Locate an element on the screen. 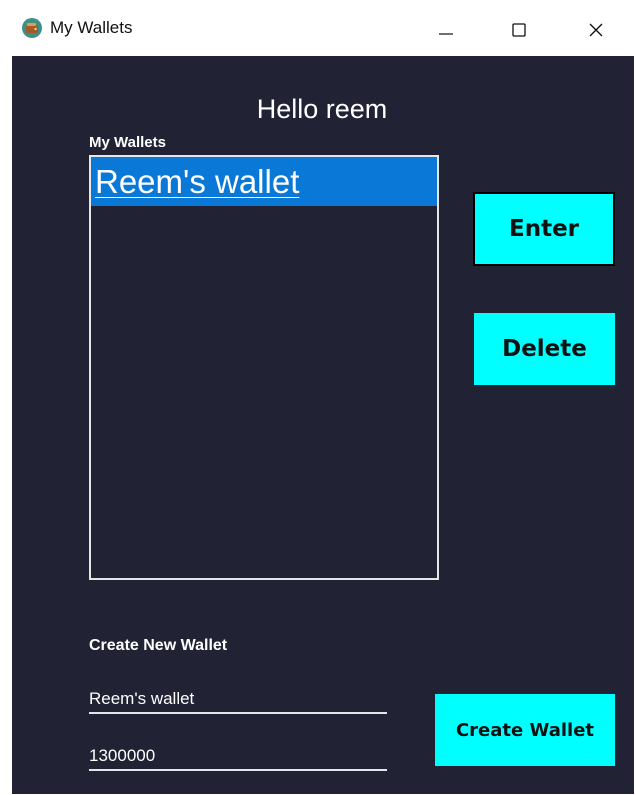 The height and width of the screenshot is (795, 636). close-icon is located at coordinates (596, 30).